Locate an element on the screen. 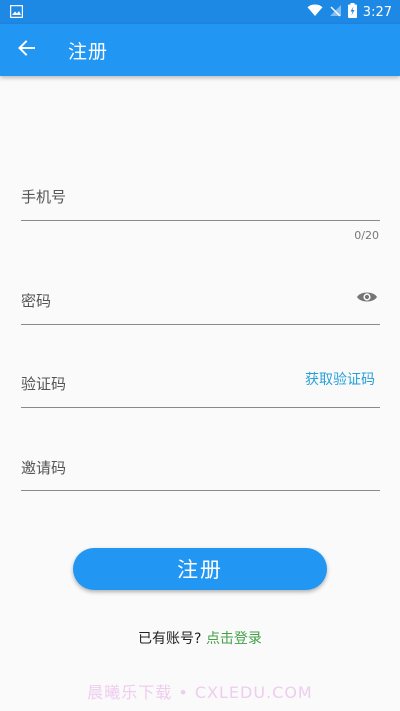  page-title: 注册 is located at coordinates (88, 51).